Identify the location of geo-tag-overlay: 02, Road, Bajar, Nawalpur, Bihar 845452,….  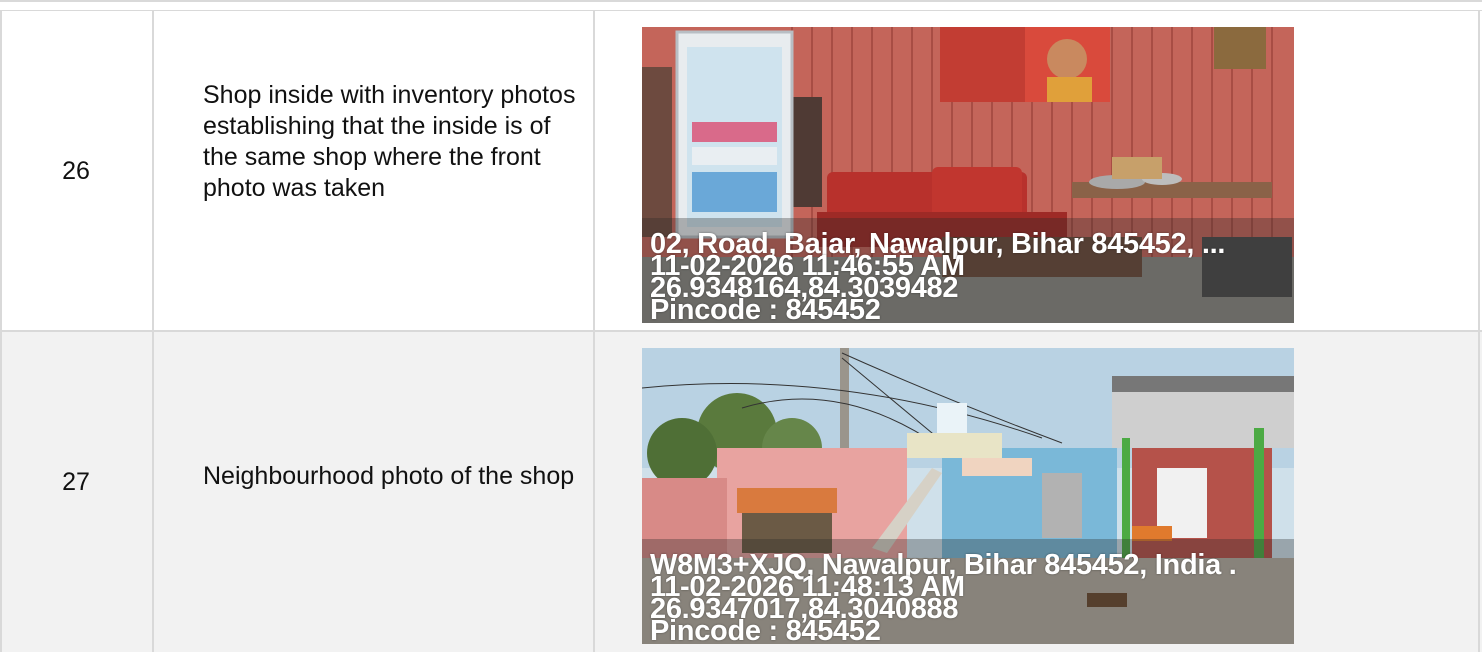
(972, 277).